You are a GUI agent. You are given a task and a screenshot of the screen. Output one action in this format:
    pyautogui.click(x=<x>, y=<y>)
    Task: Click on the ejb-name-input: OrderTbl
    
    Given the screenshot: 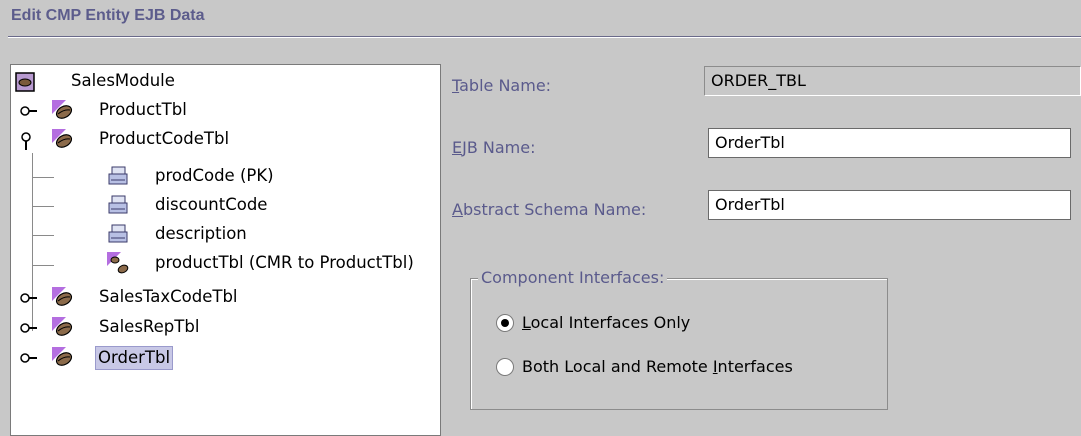 What is the action you would take?
    pyautogui.click(x=889, y=143)
    